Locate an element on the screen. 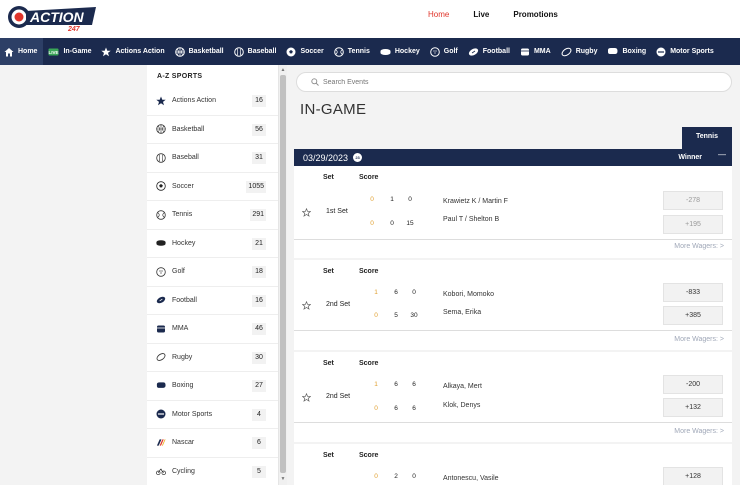 The width and height of the screenshot is (740, 485). collapse-button: — is located at coordinates (722, 154).